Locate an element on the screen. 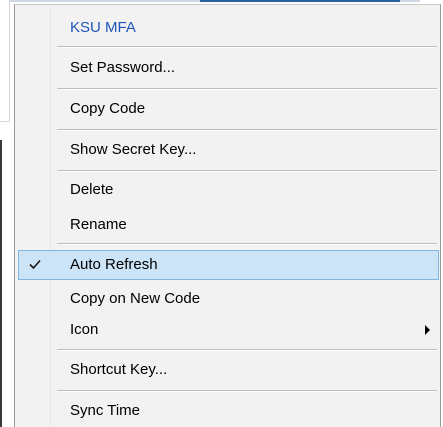  menu-item-icon: Icon is located at coordinates (227, 330).